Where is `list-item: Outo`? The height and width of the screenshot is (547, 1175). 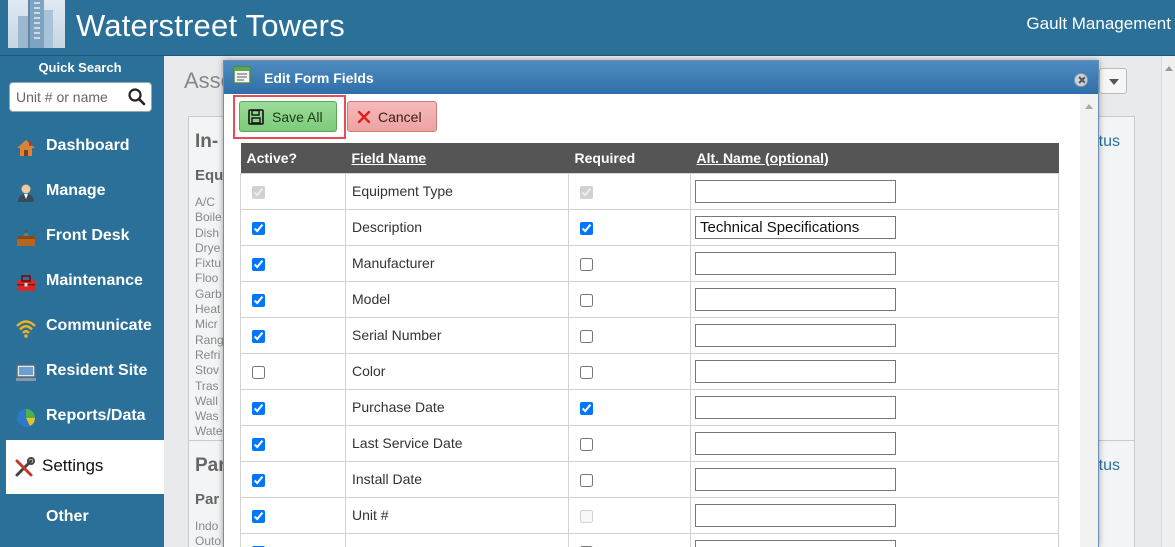 list-item: Outo is located at coordinates (208, 540).